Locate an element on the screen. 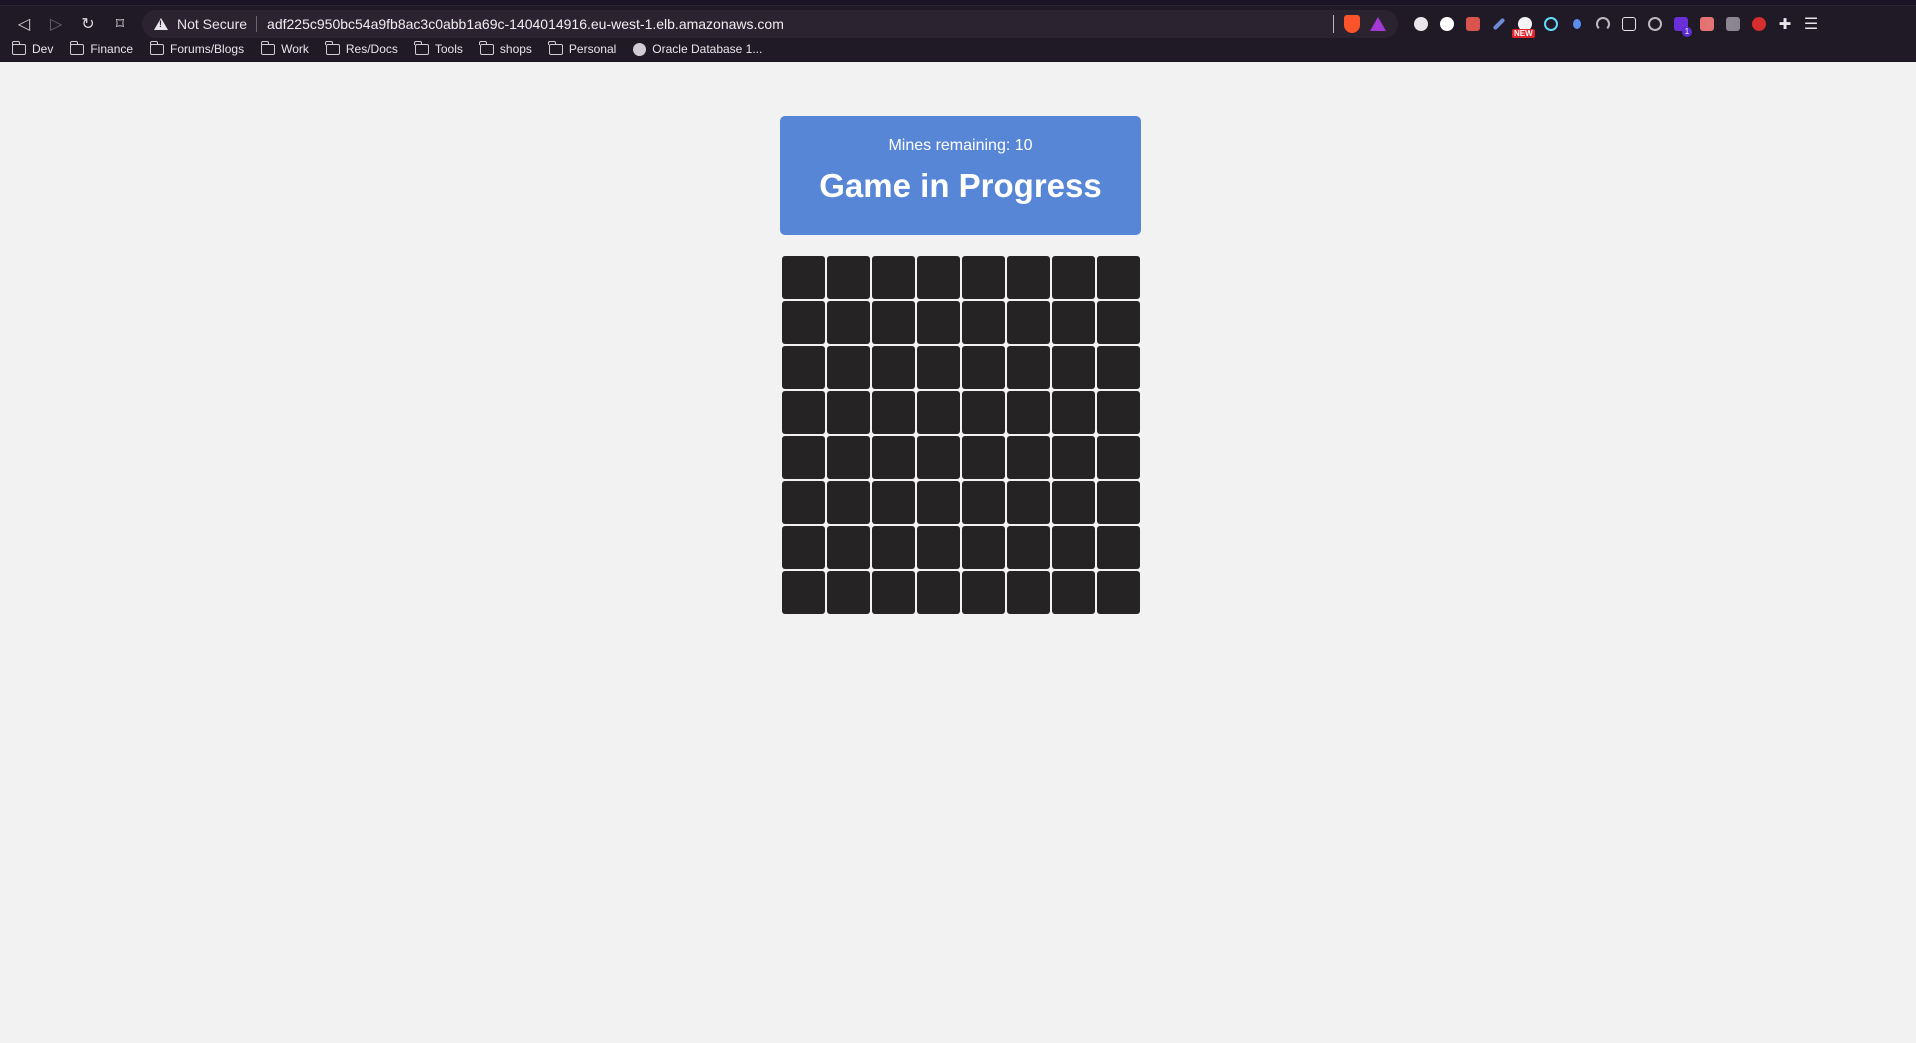 The image size is (1916, 1043). menu-icon: ☰ is located at coordinates (1811, 24).